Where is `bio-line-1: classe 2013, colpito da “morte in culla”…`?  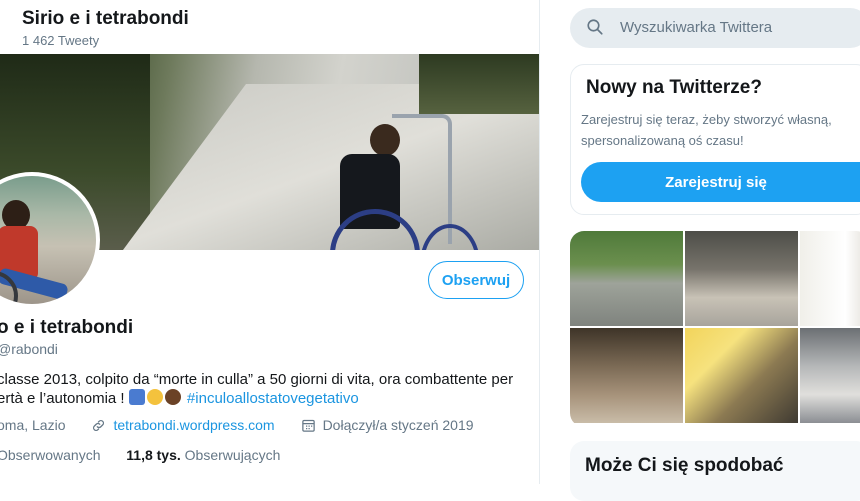 bio-line-1: classe 2013, colpito da “morte in culla”… is located at coordinates (257, 379).